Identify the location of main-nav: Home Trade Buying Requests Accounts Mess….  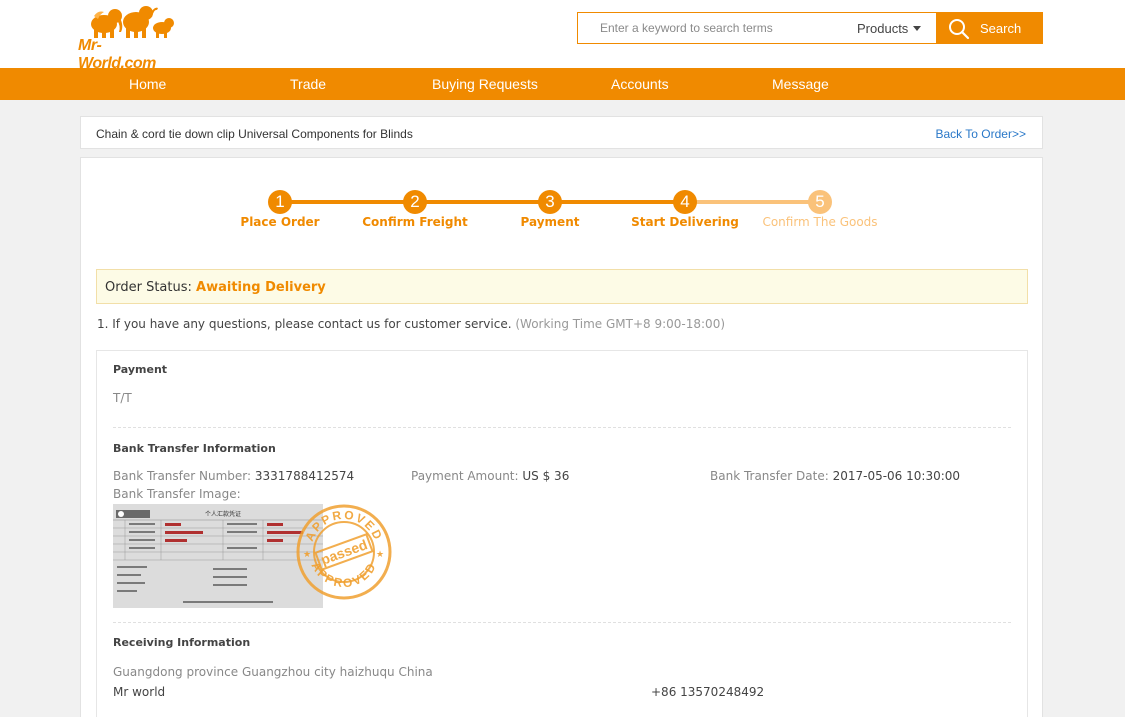
(562, 84).